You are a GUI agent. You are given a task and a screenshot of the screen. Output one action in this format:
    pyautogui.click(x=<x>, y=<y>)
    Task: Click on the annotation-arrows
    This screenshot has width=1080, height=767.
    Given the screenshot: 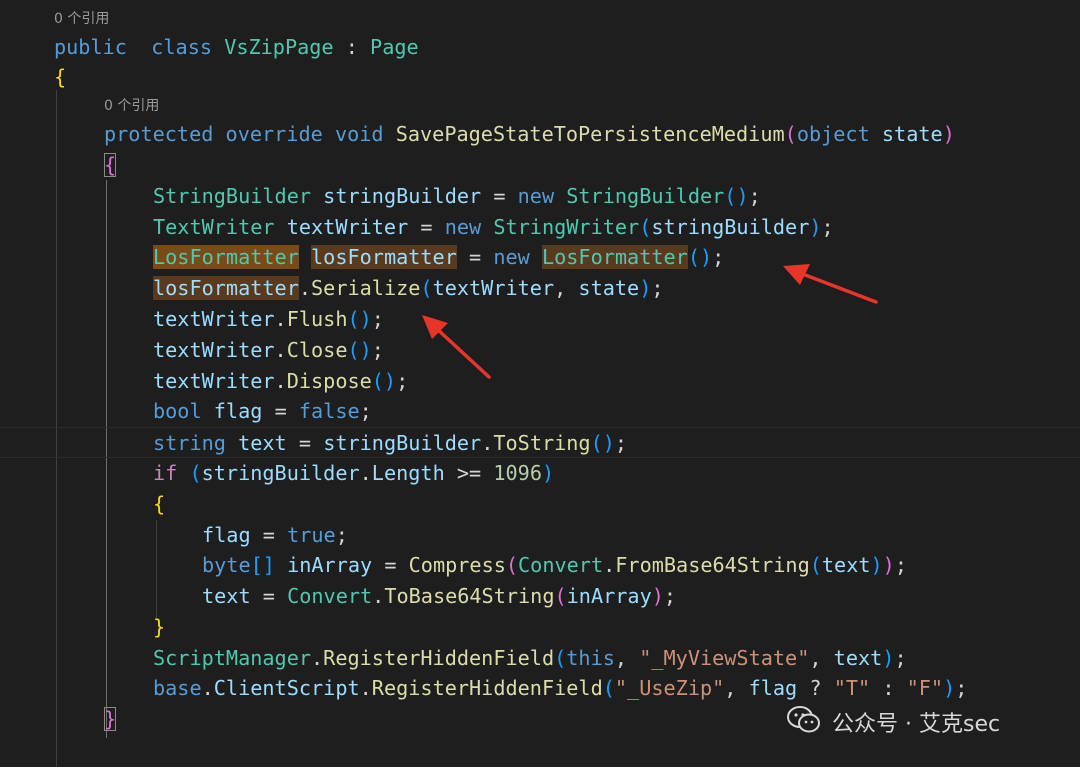 What is the action you would take?
    pyautogui.click(x=650, y=321)
    